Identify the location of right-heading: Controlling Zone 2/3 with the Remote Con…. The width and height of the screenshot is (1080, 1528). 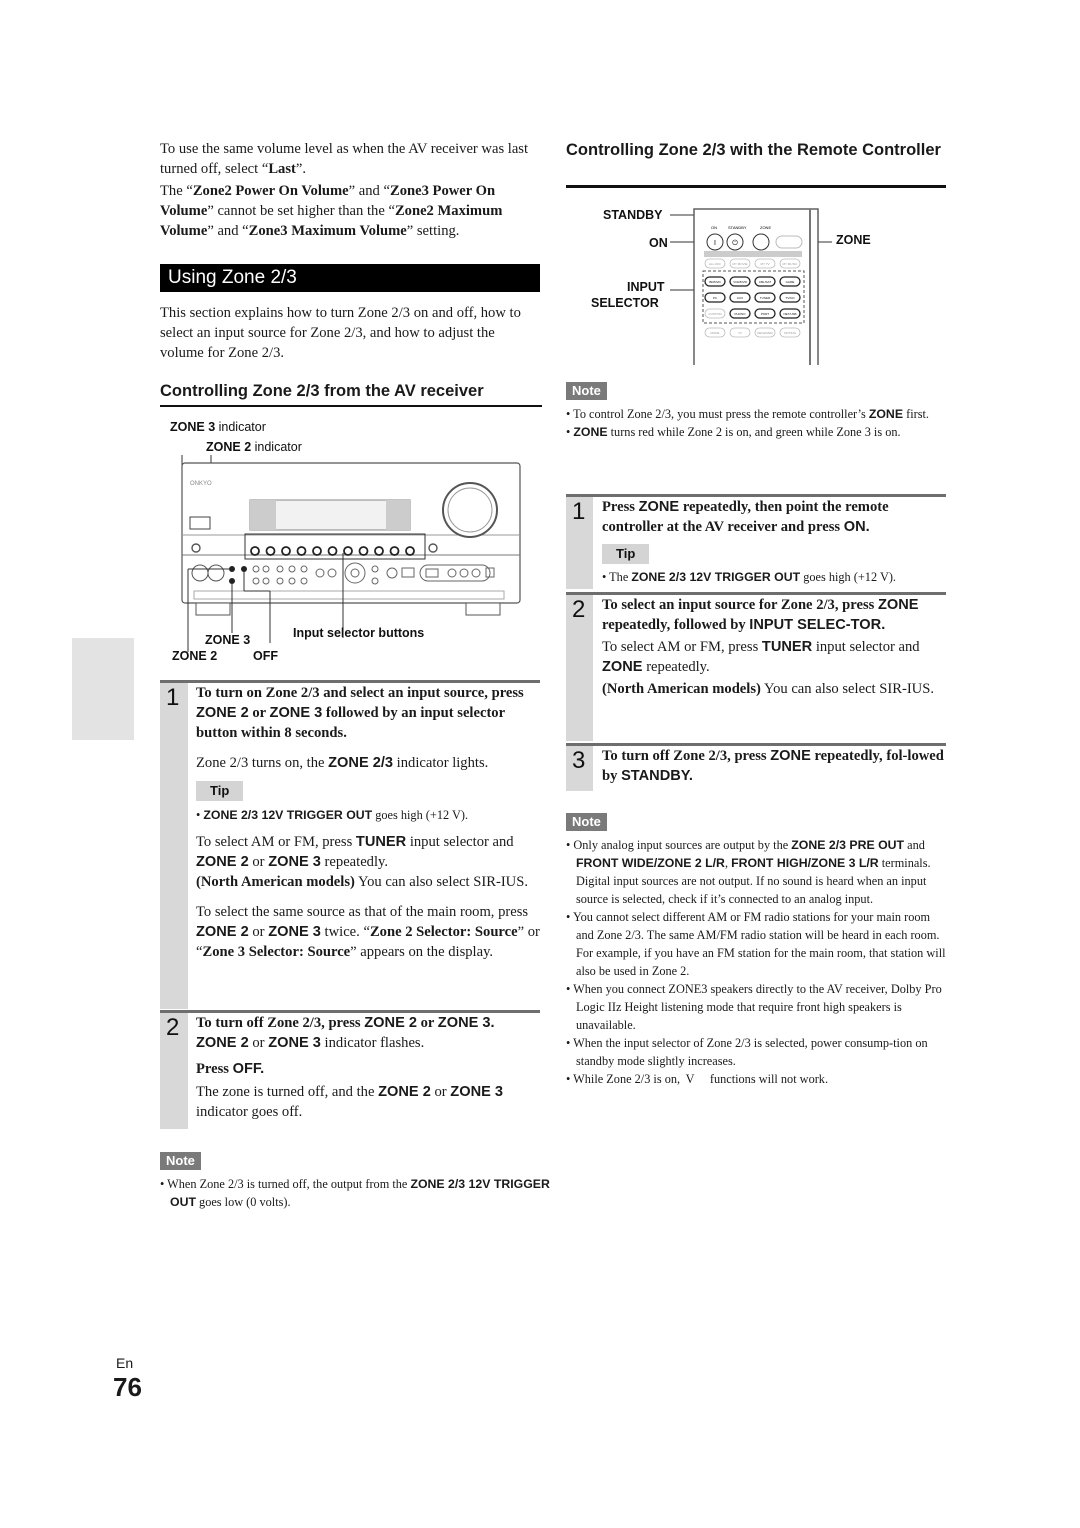
(753, 150).